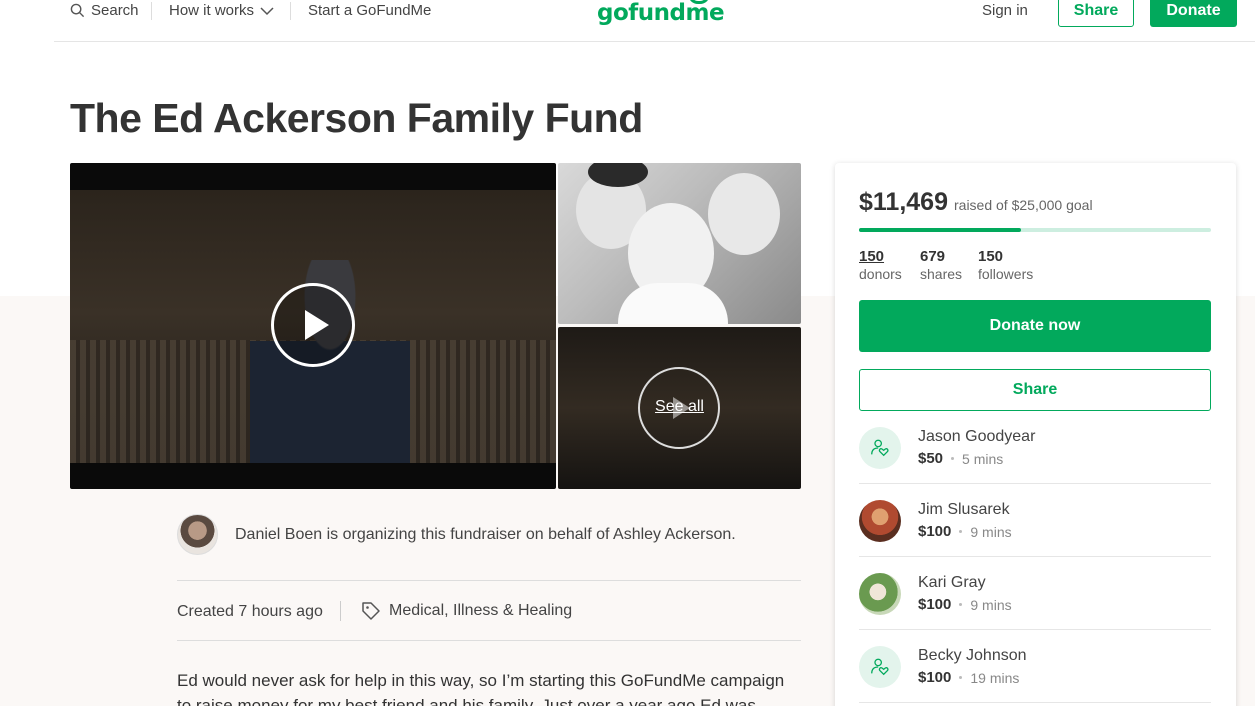  What do you see at coordinates (77, 10) in the screenshot?
I see `search-icon` at bounding box center [77, 10].